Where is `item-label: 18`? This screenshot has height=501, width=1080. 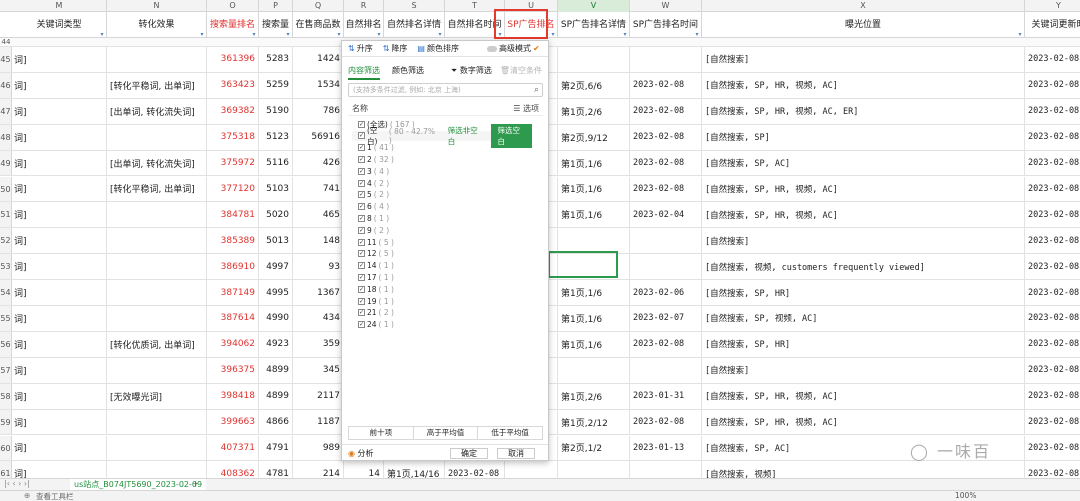
item-label: 18 is located at coordinates (372, 289).